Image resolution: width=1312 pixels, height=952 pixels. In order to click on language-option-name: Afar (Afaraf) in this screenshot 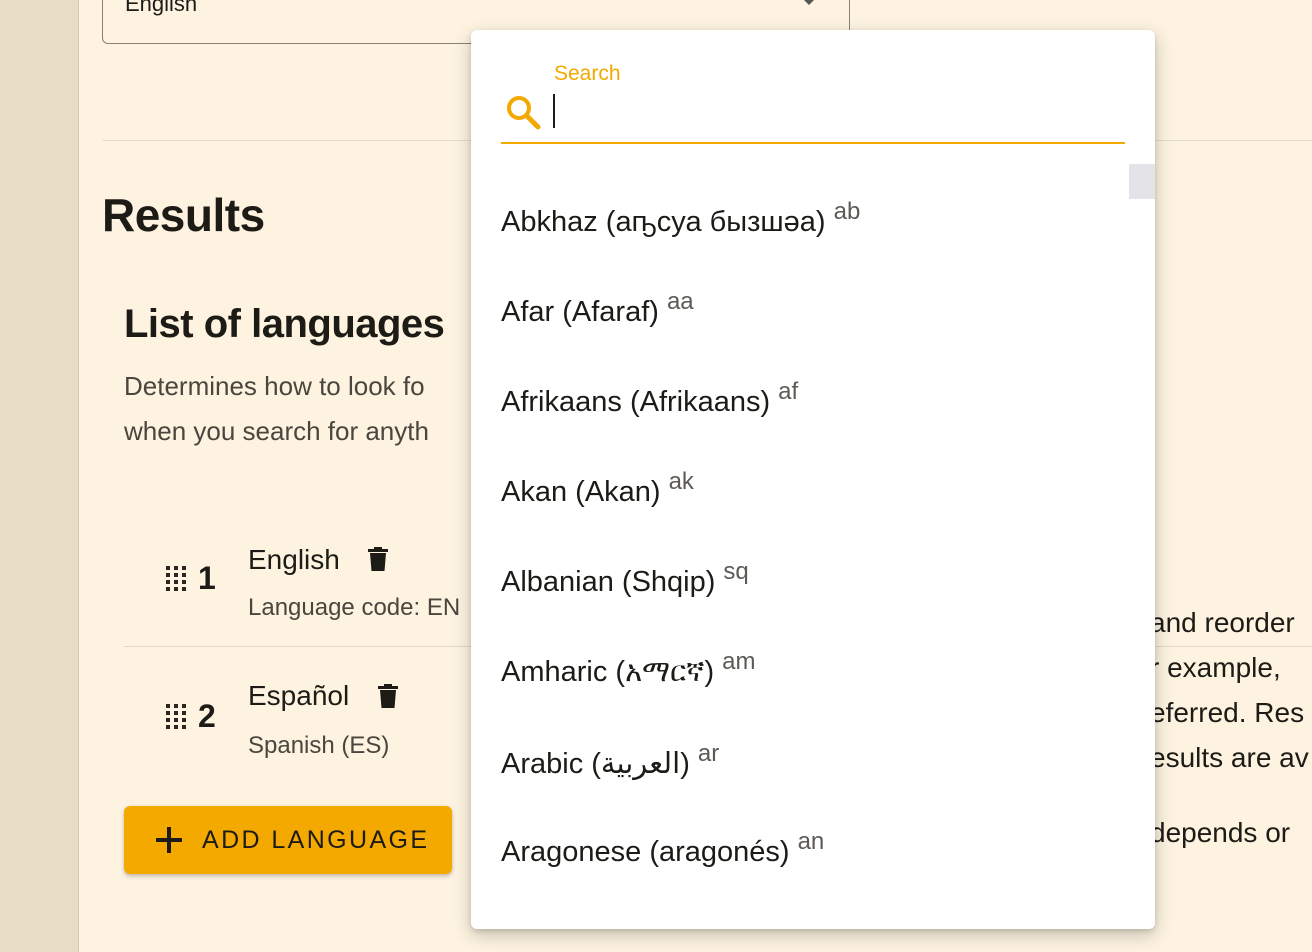, I will do `click(580, 312)`.